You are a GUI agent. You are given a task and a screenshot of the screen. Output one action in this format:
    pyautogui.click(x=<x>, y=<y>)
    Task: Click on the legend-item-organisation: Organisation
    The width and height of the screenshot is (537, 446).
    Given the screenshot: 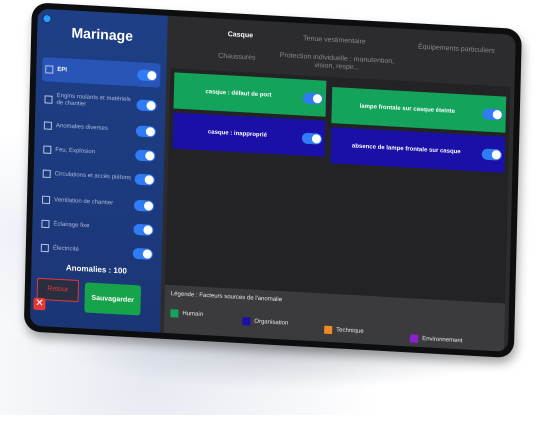 What is the action you would take?
    pyautogui.click(x=265, y=322)
    